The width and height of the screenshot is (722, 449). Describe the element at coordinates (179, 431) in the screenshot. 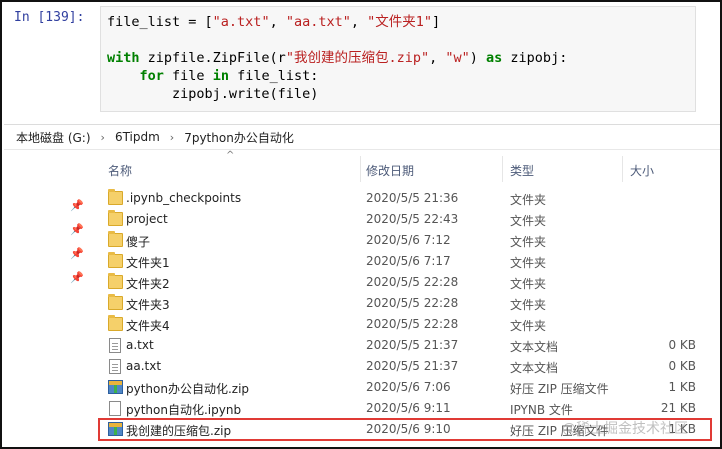

I see `file-name: 我创建的压缩包.zip` at that location.